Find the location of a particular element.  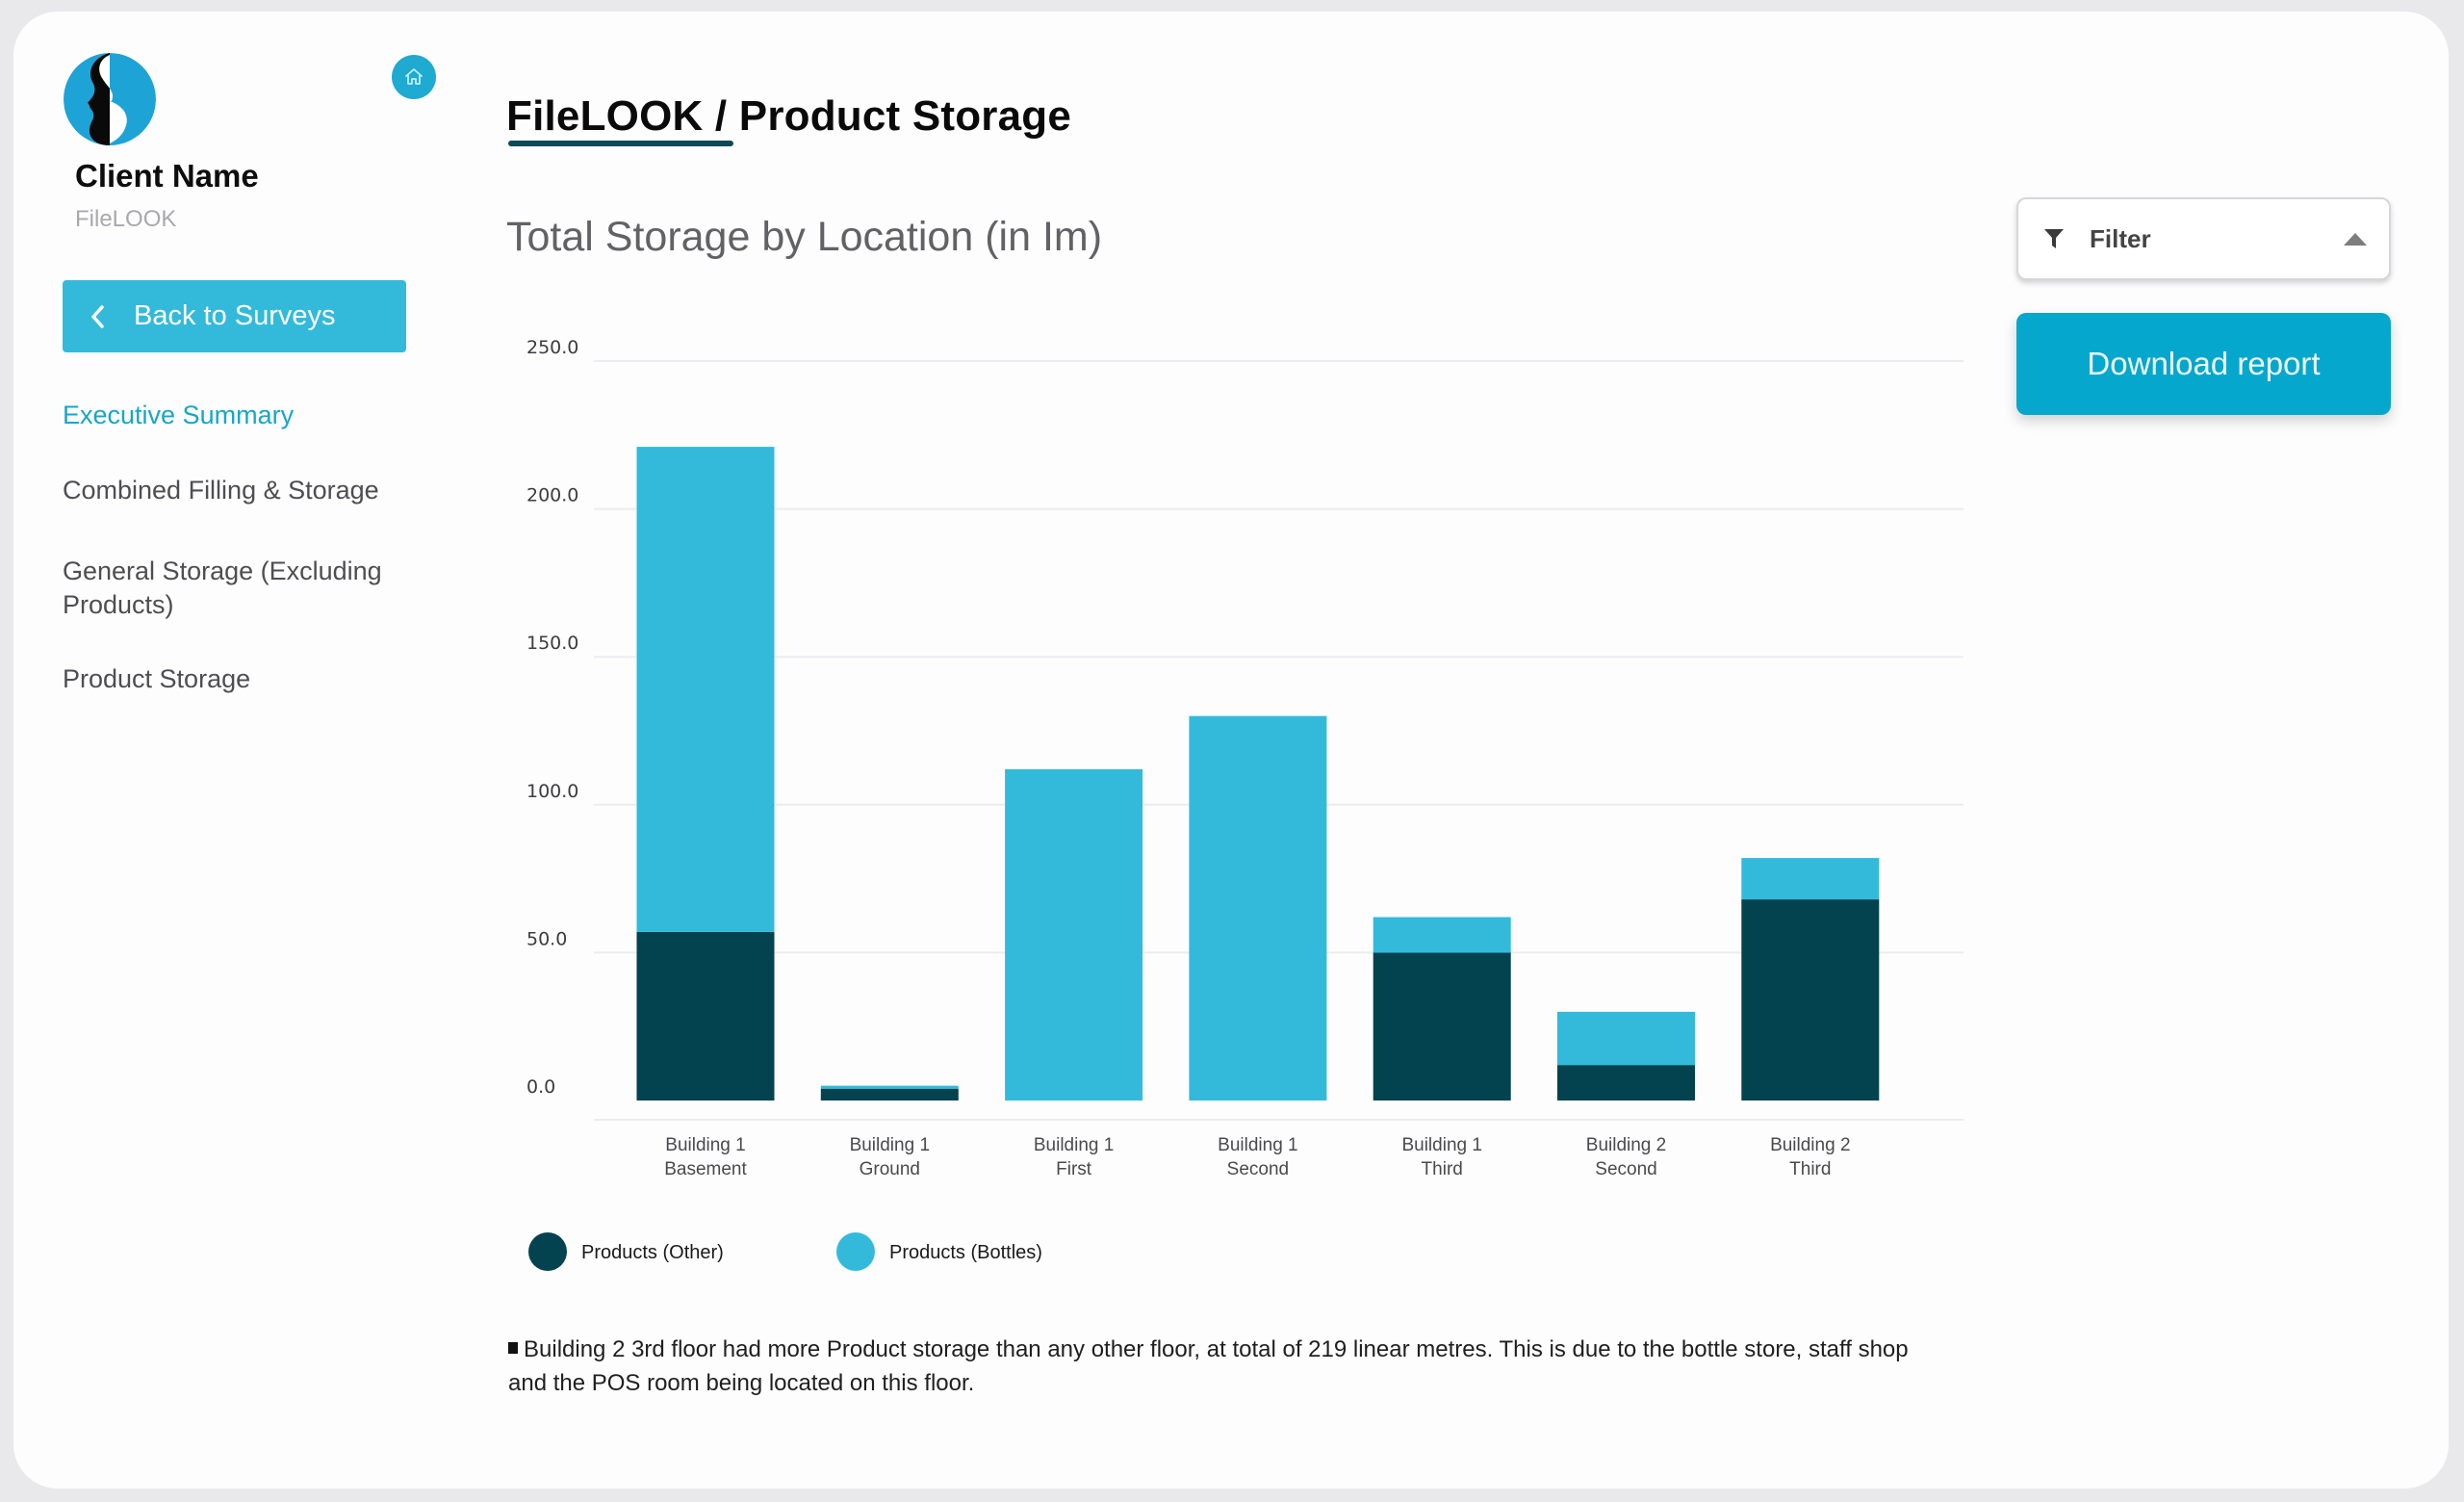

y-tick-label: 50.0 is located at coordinates (546, 938).